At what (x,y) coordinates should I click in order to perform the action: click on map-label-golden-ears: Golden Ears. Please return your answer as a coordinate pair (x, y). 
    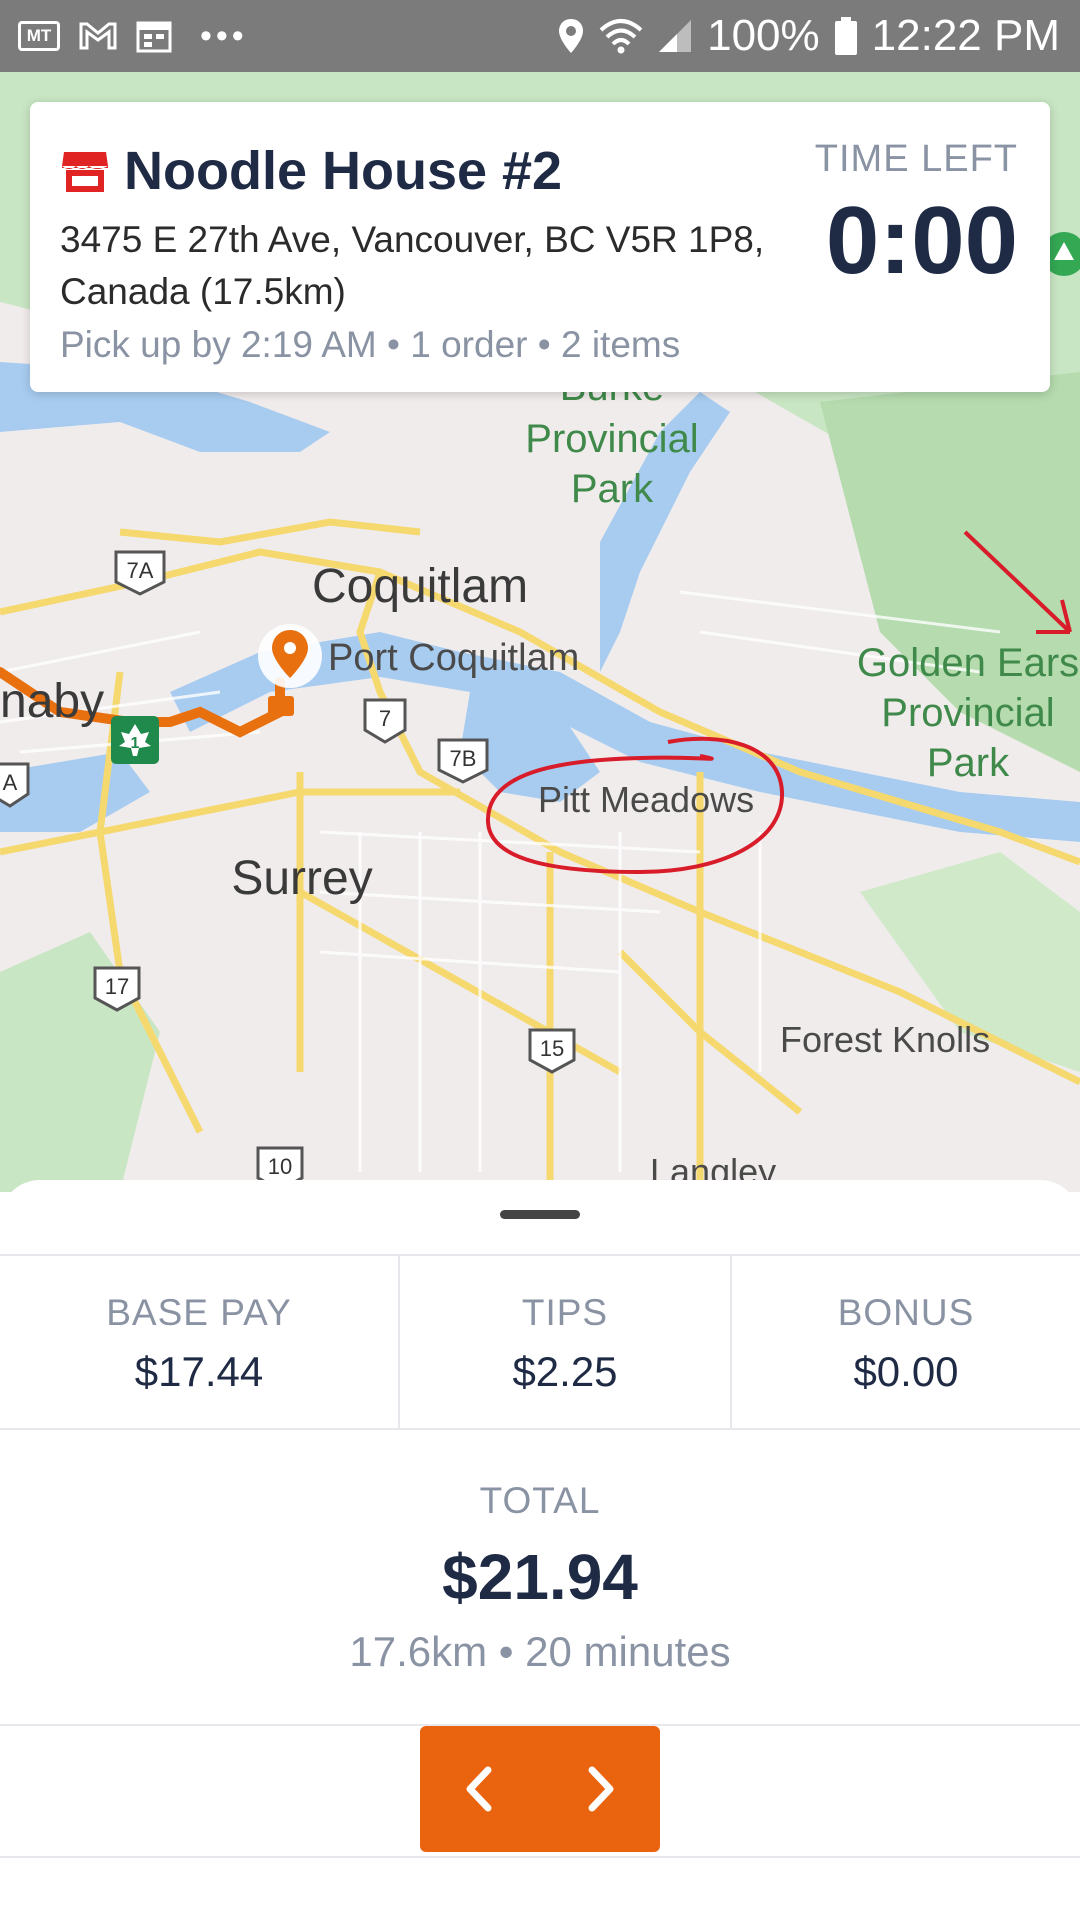
    Looking at the image, I should click on (968, 663).